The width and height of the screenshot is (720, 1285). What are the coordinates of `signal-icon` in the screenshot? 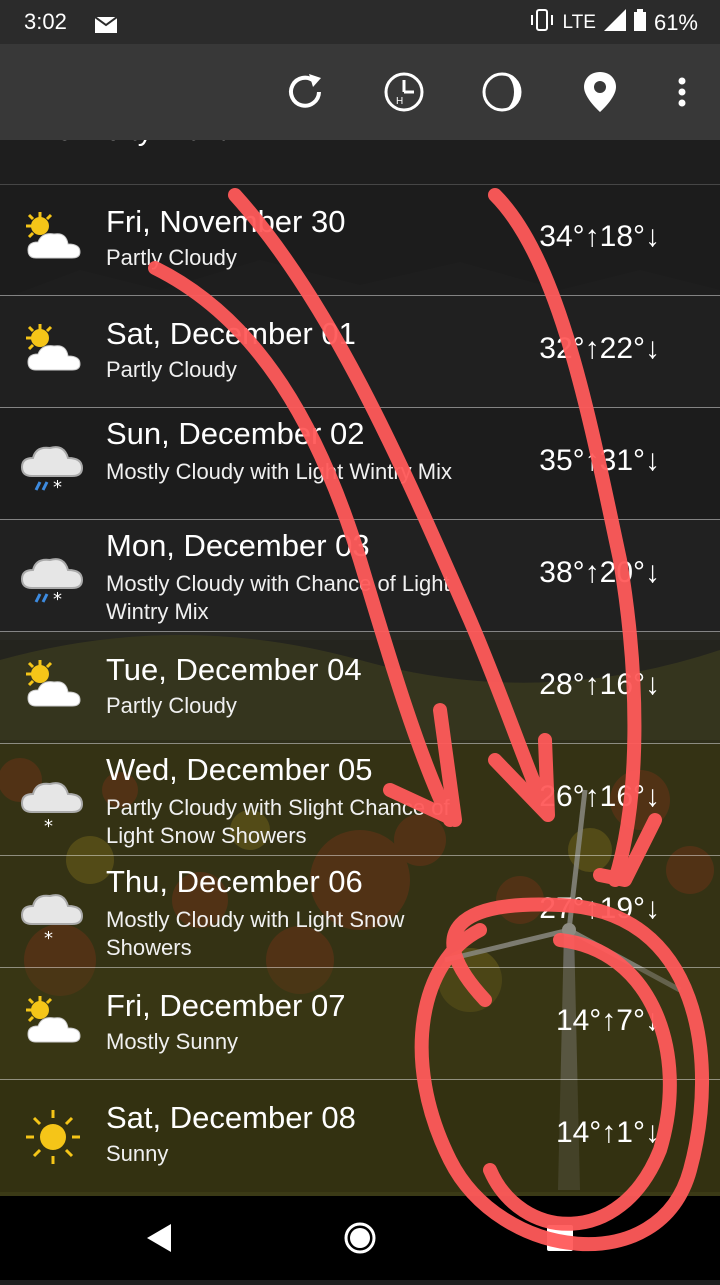 It's located at (614, 23).